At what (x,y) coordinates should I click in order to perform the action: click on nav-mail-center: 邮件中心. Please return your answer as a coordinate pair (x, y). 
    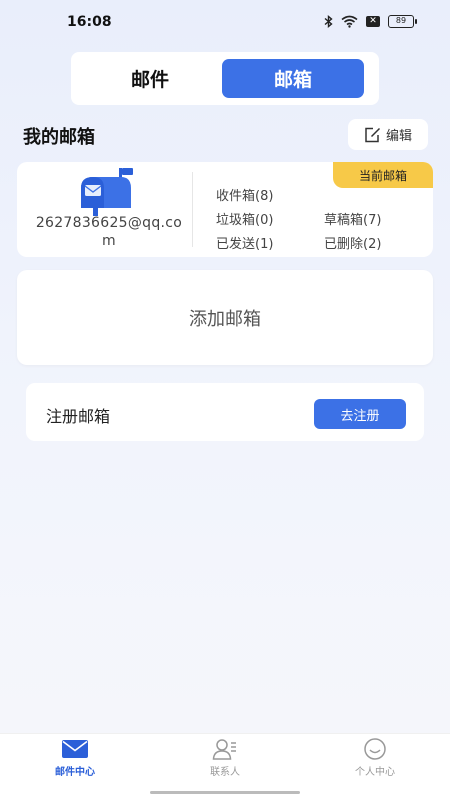
    Looking at the image, I should click on (75, 758).